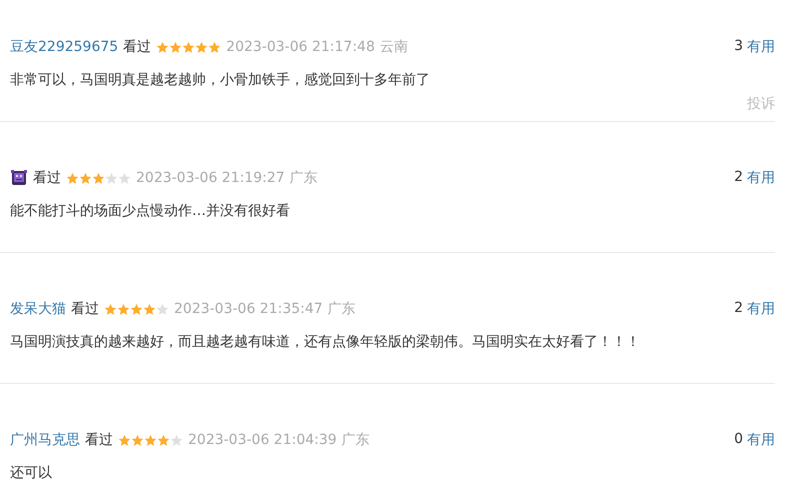 This screenshot has height=499, width=797. I want to click on user-name: 豆友229259675, so click(64, 47).